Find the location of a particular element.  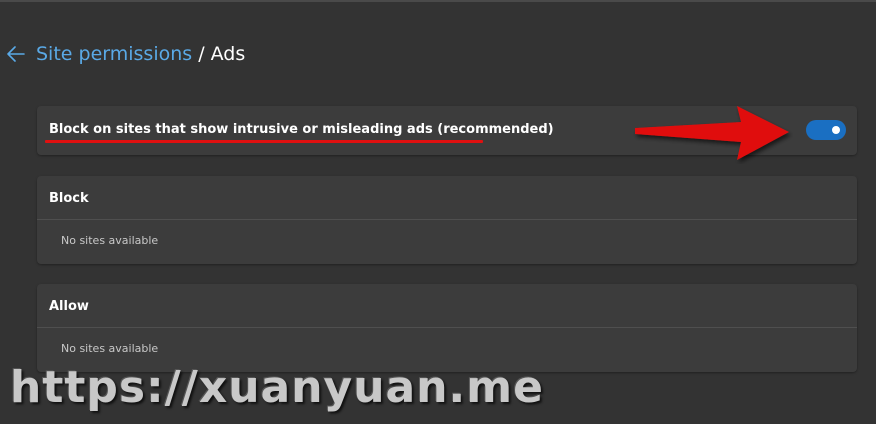

red-arrow-icon is located at coordinates (712, 133).